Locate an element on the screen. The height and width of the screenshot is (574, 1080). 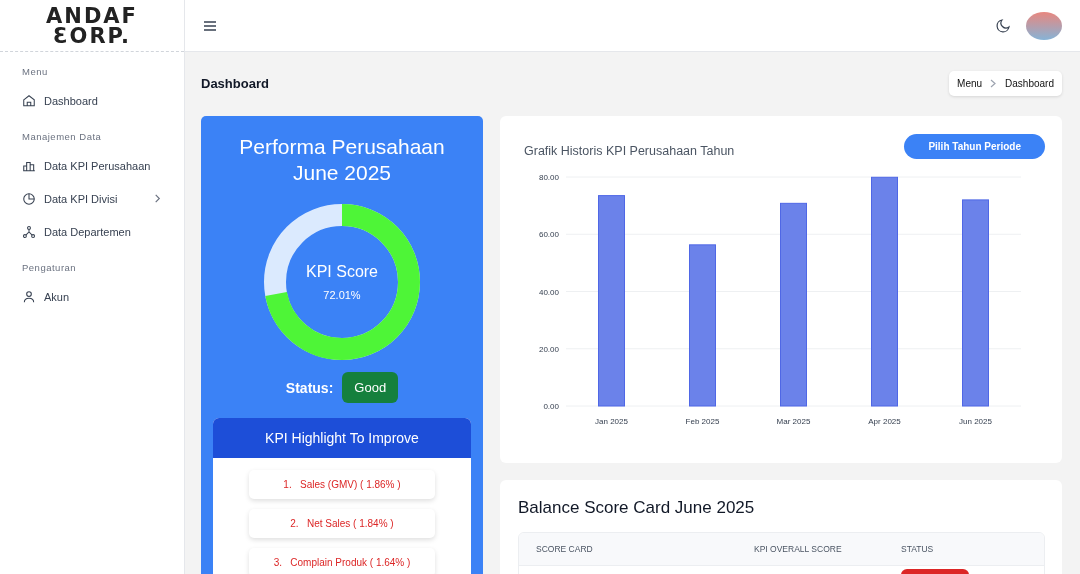
status-label: Status: is located at coordinates (309, 387).